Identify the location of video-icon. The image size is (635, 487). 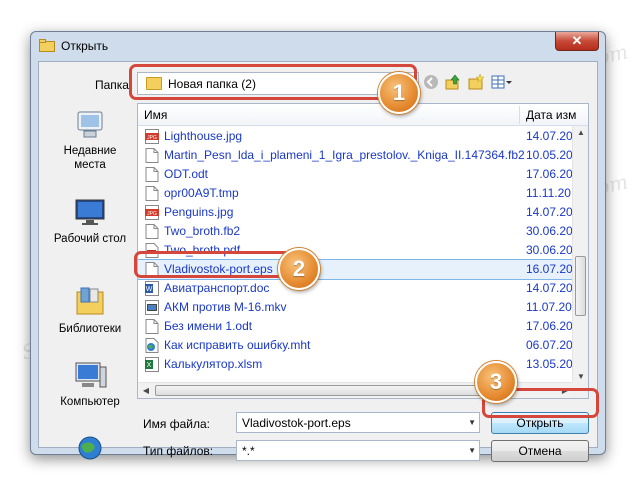
(152, 307).